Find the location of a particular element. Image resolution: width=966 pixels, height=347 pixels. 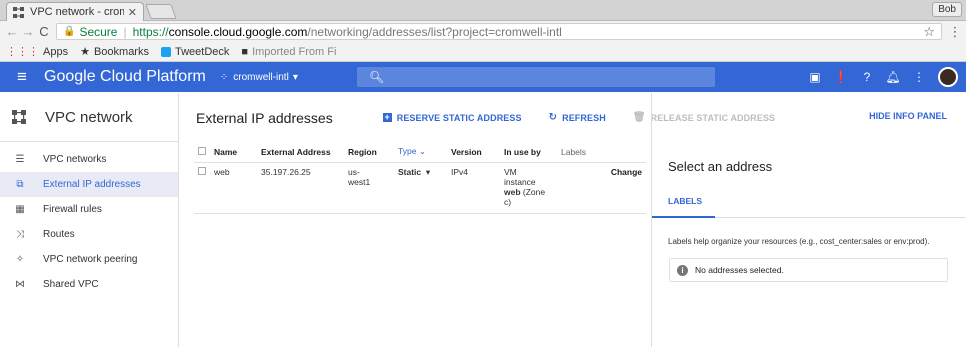

cell-version: IPv4 is located at coordinates (473, 188).